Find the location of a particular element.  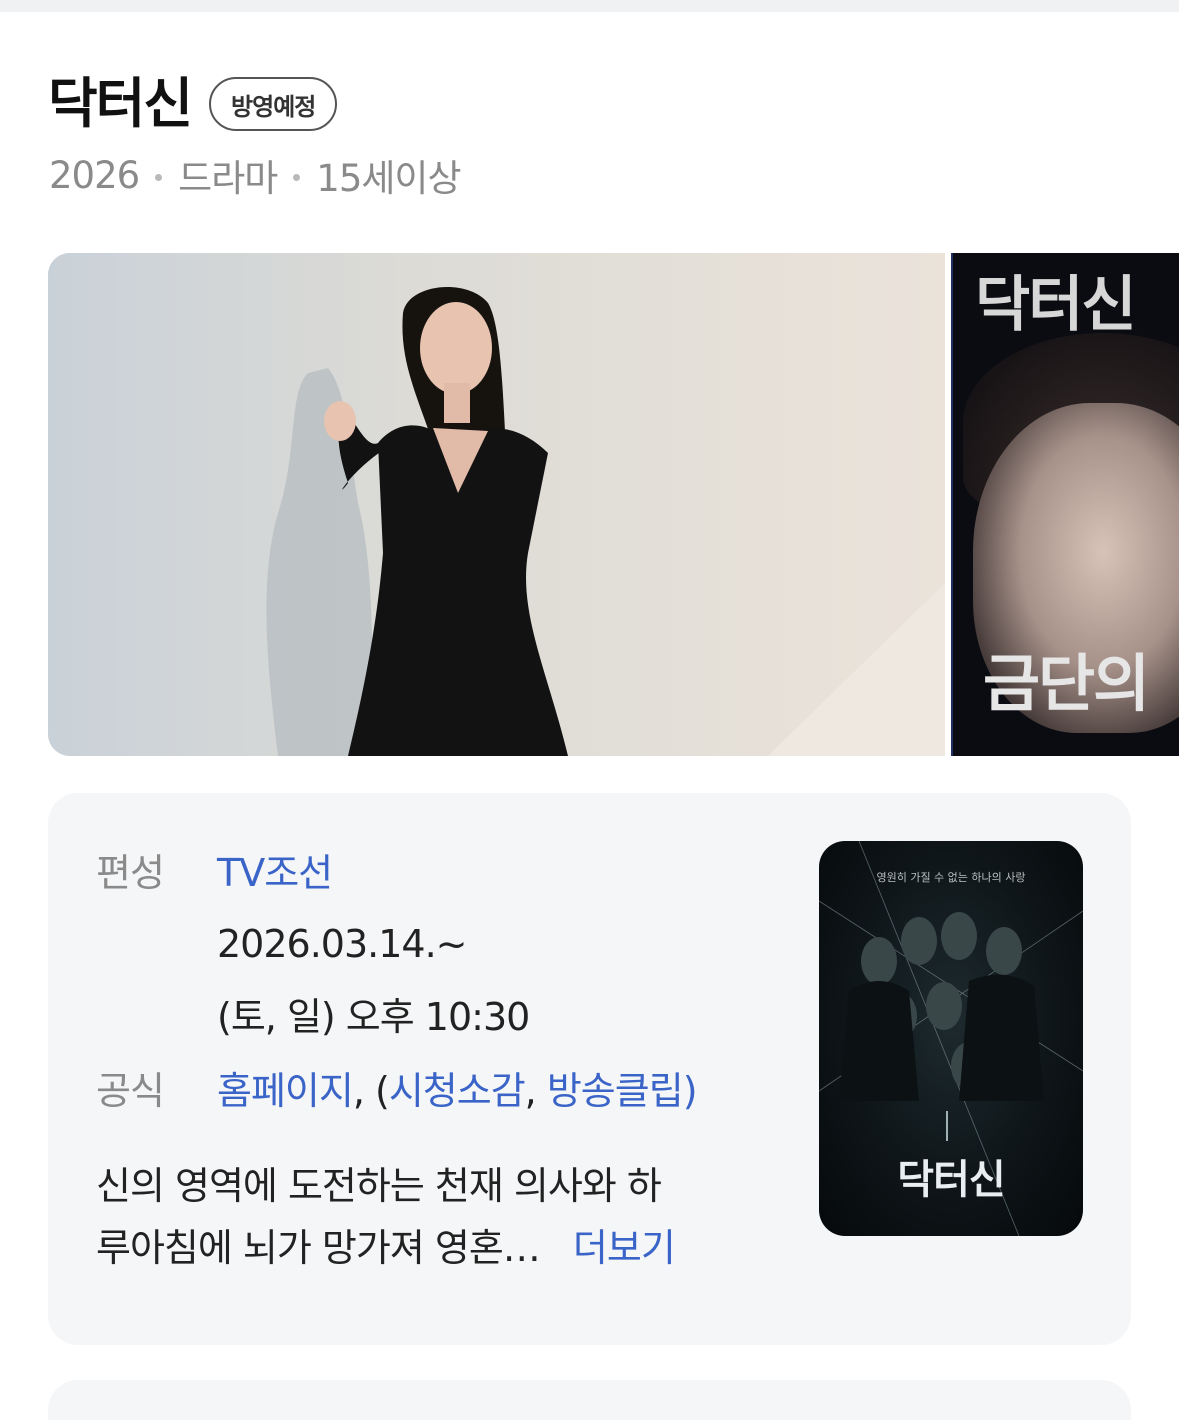

broadcast-label: 편성 is located at coordinates (130, 873).